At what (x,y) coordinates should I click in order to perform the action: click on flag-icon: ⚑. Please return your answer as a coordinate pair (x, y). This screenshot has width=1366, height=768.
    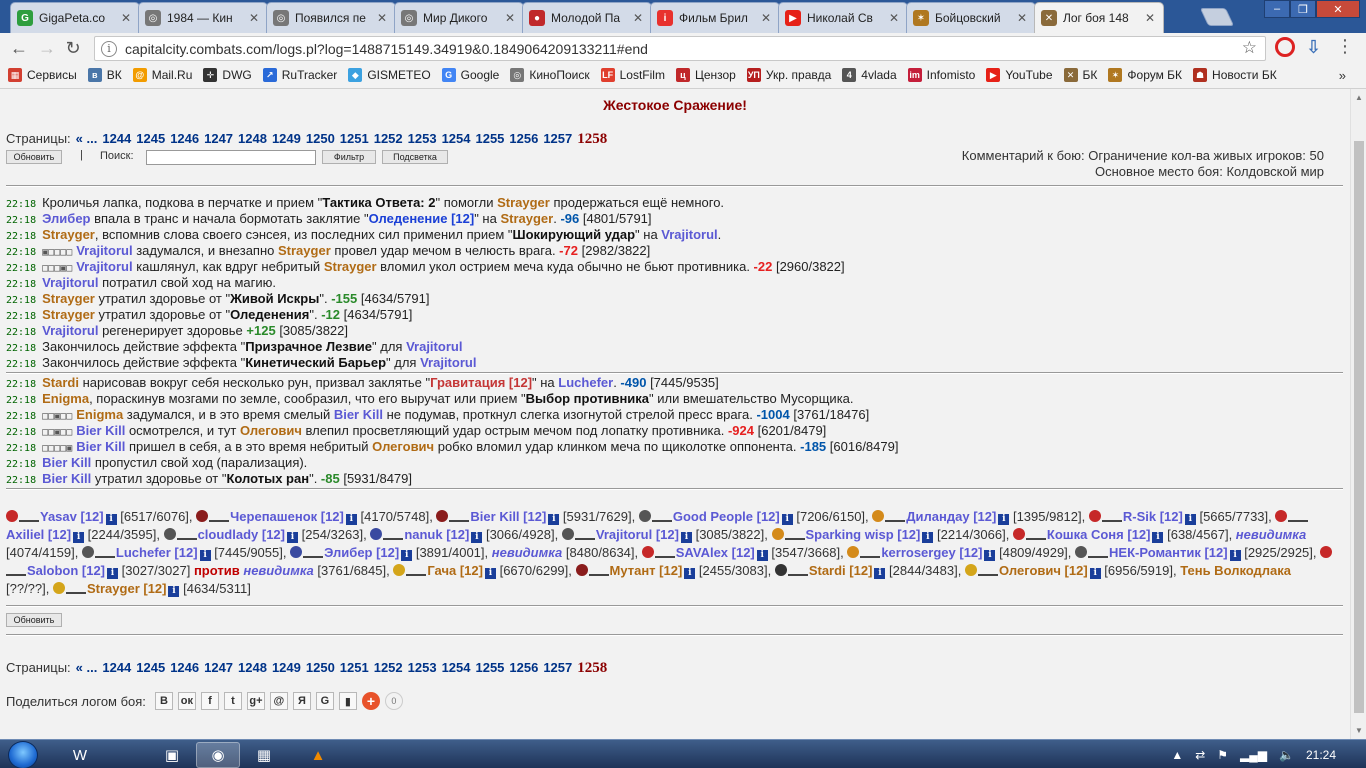
    Looking at the image, I should click on (1222, 755).